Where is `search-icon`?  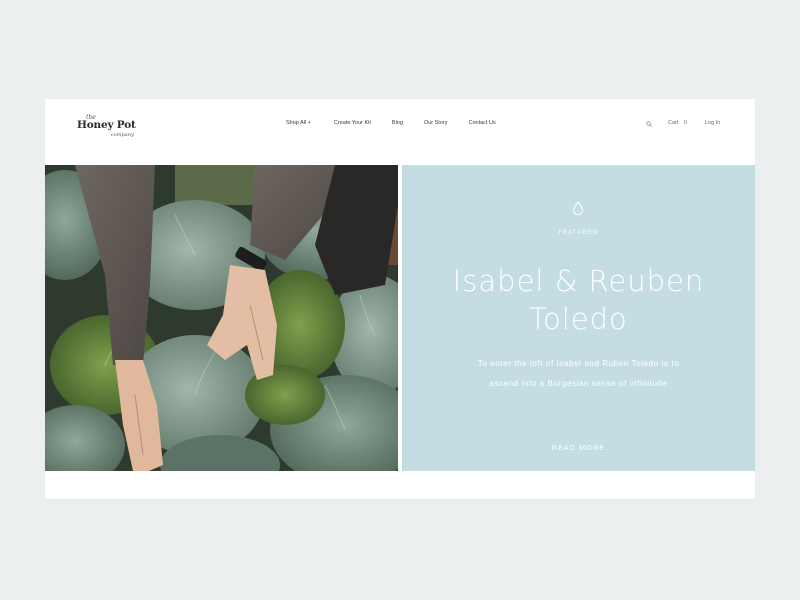
search-icon is located at coordinates (649, 124).